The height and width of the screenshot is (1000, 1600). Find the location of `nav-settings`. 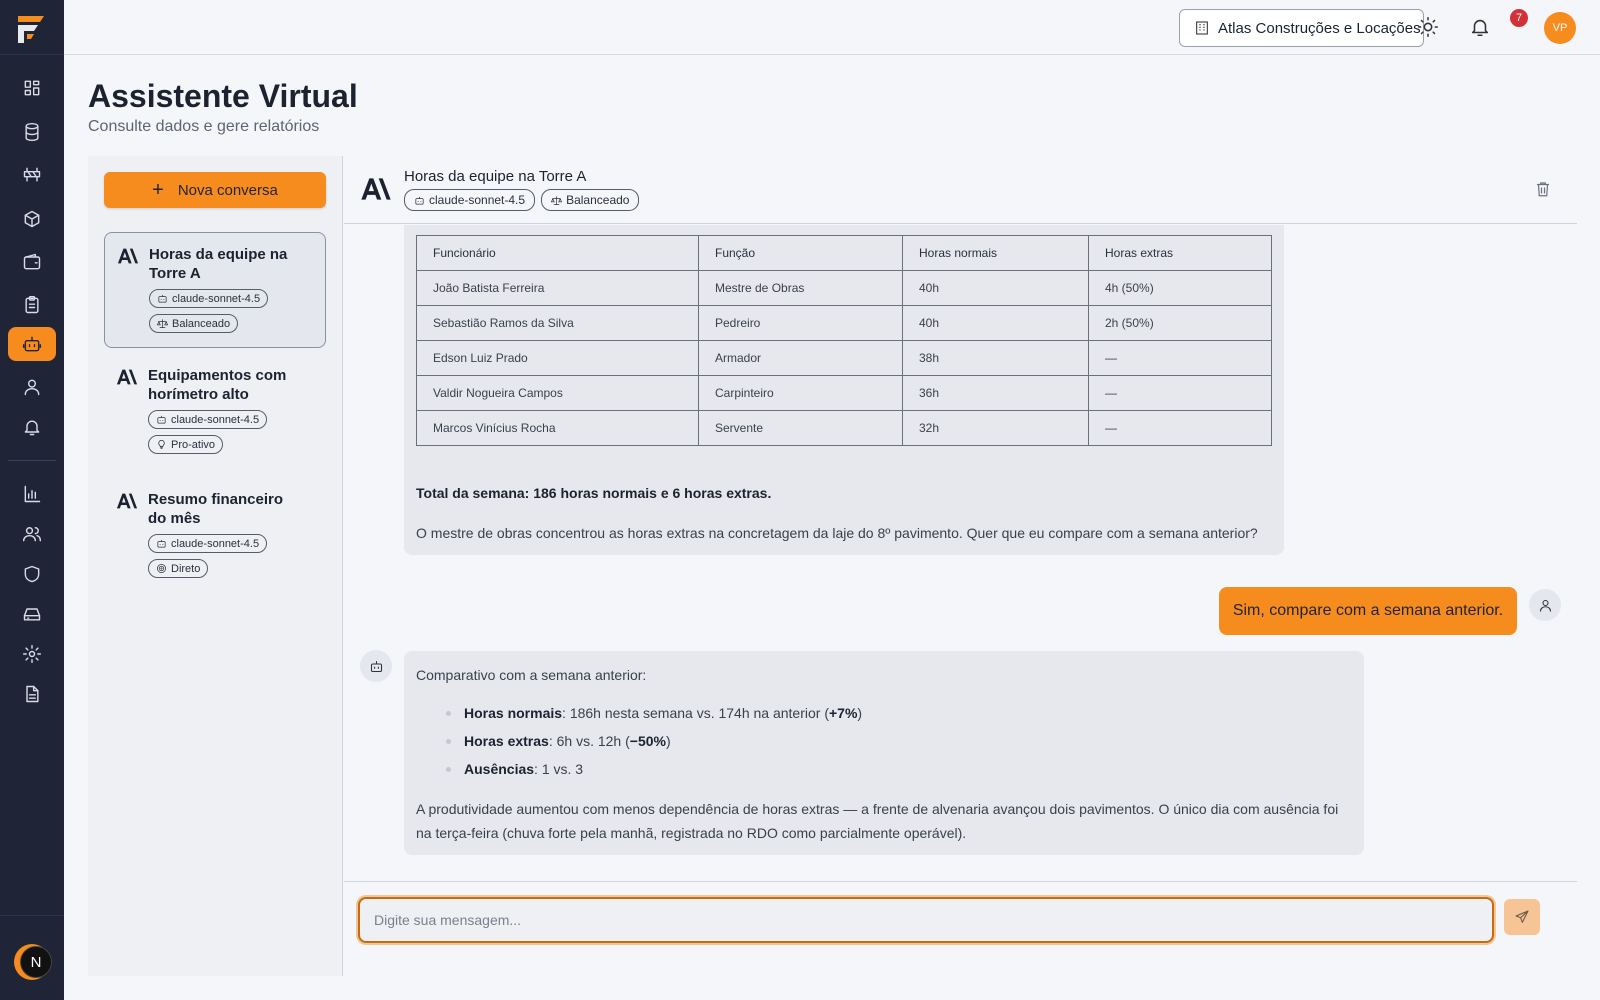

nav-settings is located at coordinates (32, 654).